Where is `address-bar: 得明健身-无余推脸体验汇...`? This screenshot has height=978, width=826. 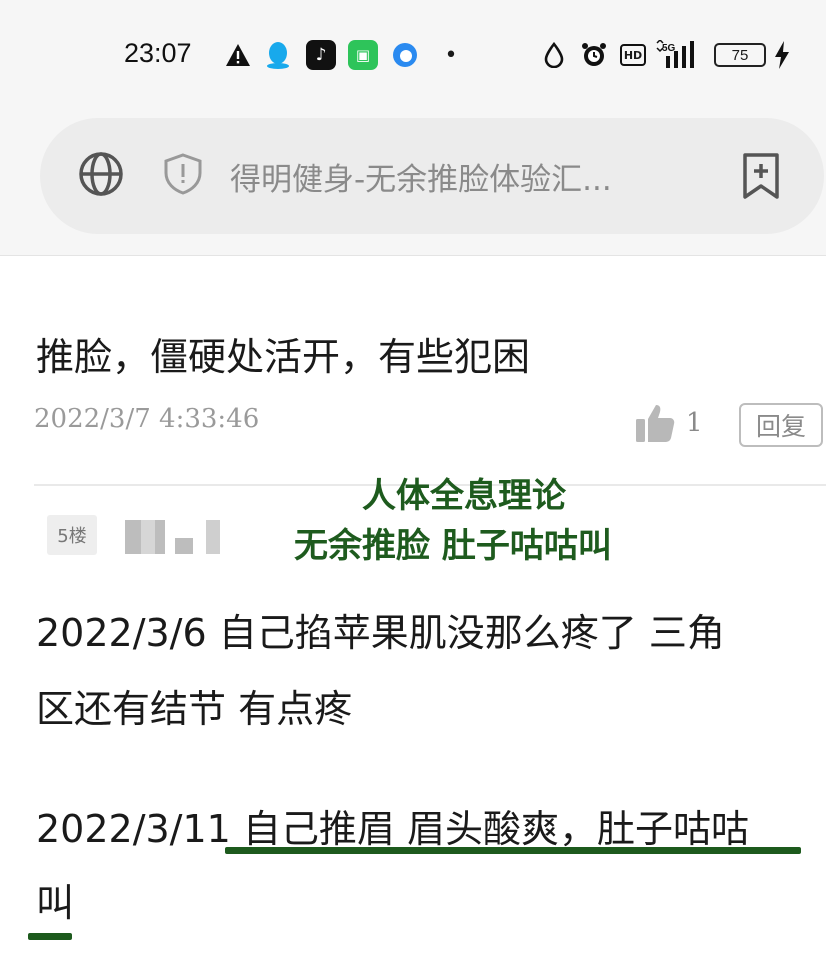 address-bar: 得明健身-无余推脸体验汇... is located at coordinates (413, 184).